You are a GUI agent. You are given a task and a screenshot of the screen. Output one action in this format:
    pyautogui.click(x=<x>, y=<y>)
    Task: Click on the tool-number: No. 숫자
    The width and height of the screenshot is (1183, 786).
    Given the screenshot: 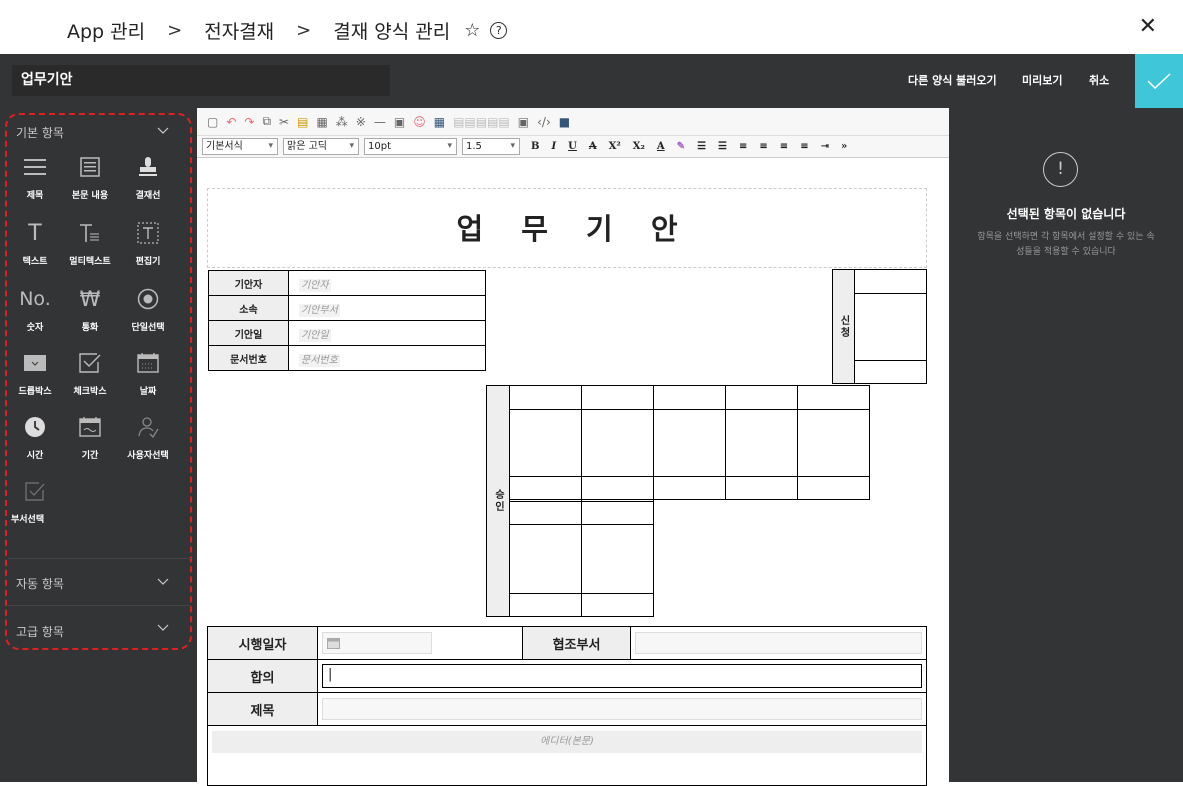 What is the action you would take?
    pyautogui.click(x=35, y=307)
    